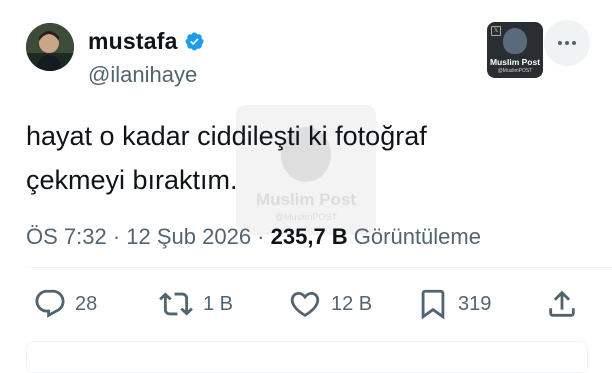 The image size is (612, 373). What do you see at coordinates (50, 303) in the screenshot?
I see `reply-icon` at bounding box center [50, 303].